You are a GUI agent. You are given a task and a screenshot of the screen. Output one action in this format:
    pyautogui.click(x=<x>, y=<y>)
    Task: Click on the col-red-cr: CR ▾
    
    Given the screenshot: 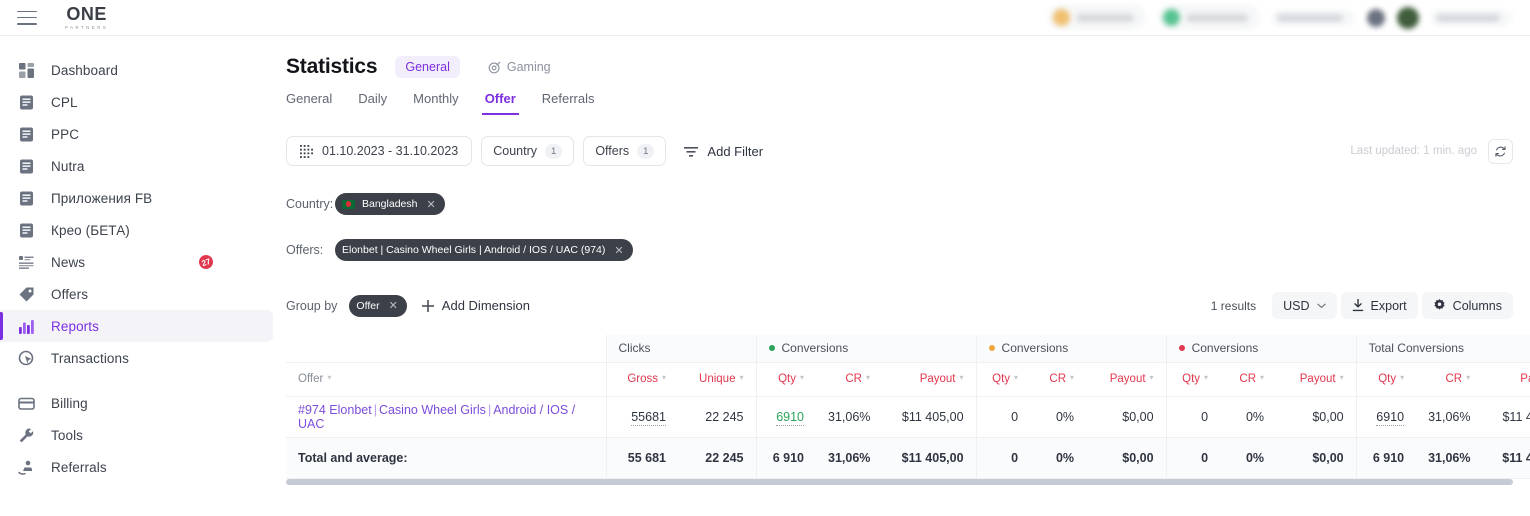 What is the action you would take?
    pyautogui.click(x=1248, y=379)
    